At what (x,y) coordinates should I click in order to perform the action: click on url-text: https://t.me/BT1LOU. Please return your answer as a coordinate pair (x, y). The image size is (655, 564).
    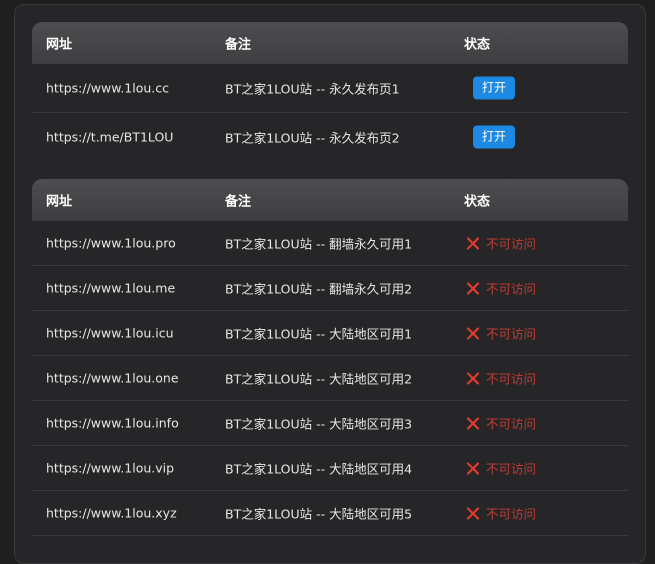
    Looking at the image, I should click on (110, 137).